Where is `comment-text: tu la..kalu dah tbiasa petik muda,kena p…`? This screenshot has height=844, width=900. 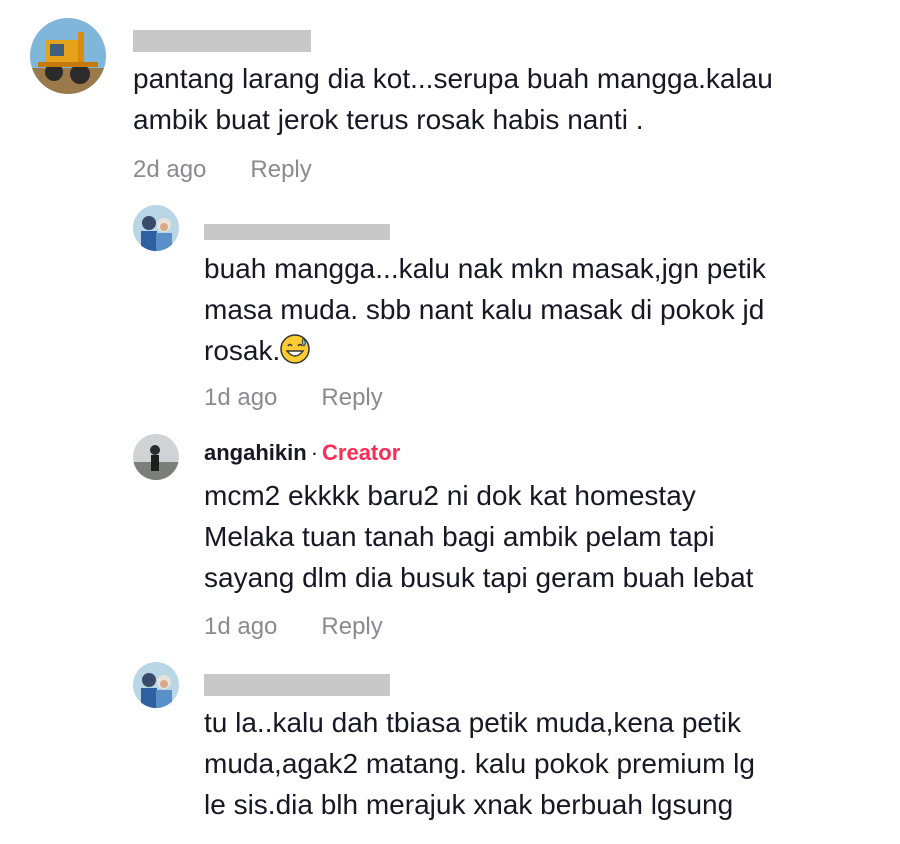 comment-text: tu la..kalu dah tbiasa petik muda,kena p… is located at coordinates (479, 763).